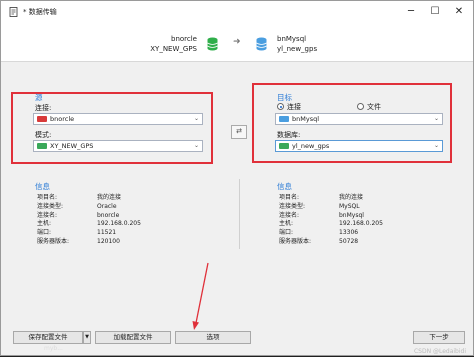 Image resolution: width=474 pixels, height=357 pixels. Describe the element at coordinates (48, 337) in the screenshot. I see `save-profile-button: 保存配置文件` at that location.